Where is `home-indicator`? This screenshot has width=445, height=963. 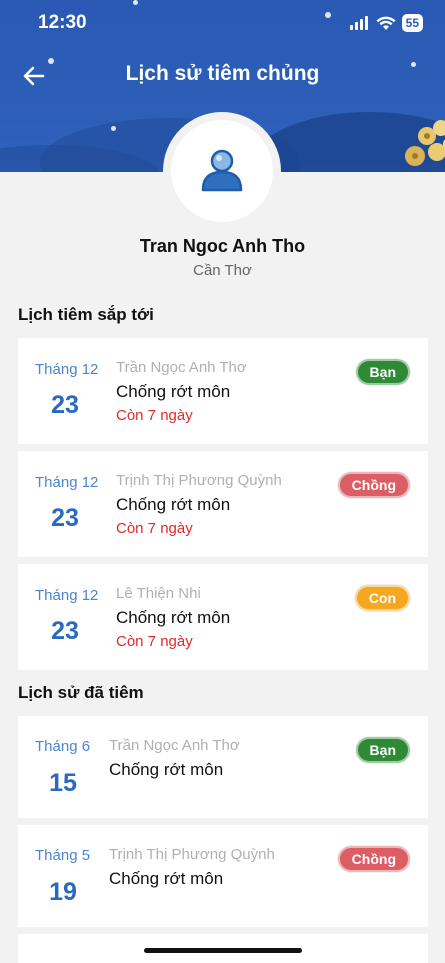
home-indicator is located at coordinates (223, 950).